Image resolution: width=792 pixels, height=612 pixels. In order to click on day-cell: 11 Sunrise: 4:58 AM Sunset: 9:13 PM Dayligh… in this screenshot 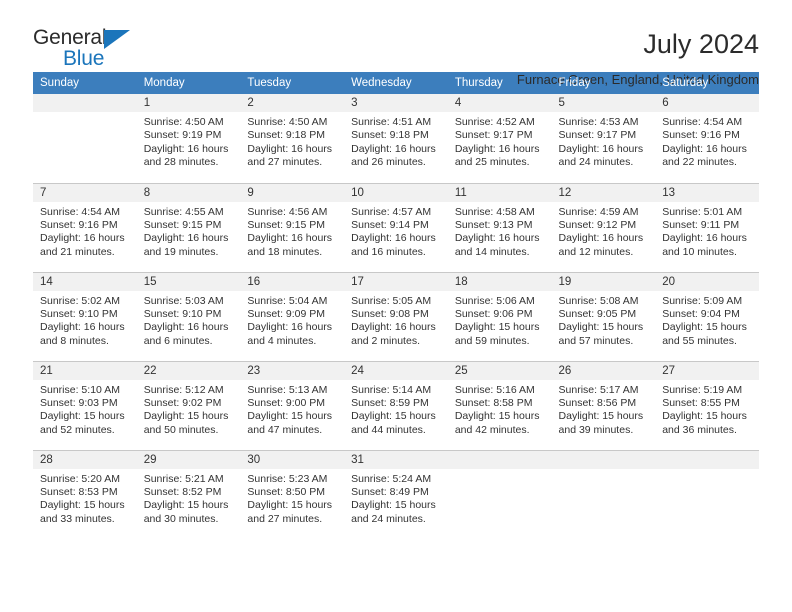, I will do `click(499, 228)`.